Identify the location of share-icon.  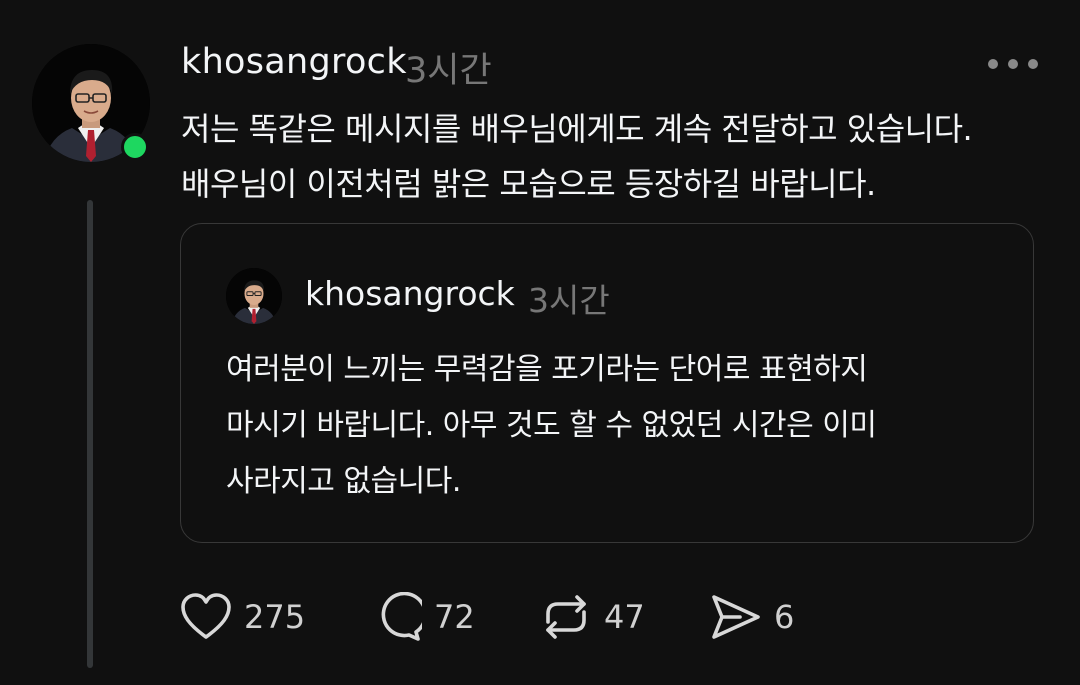
(736, 617).